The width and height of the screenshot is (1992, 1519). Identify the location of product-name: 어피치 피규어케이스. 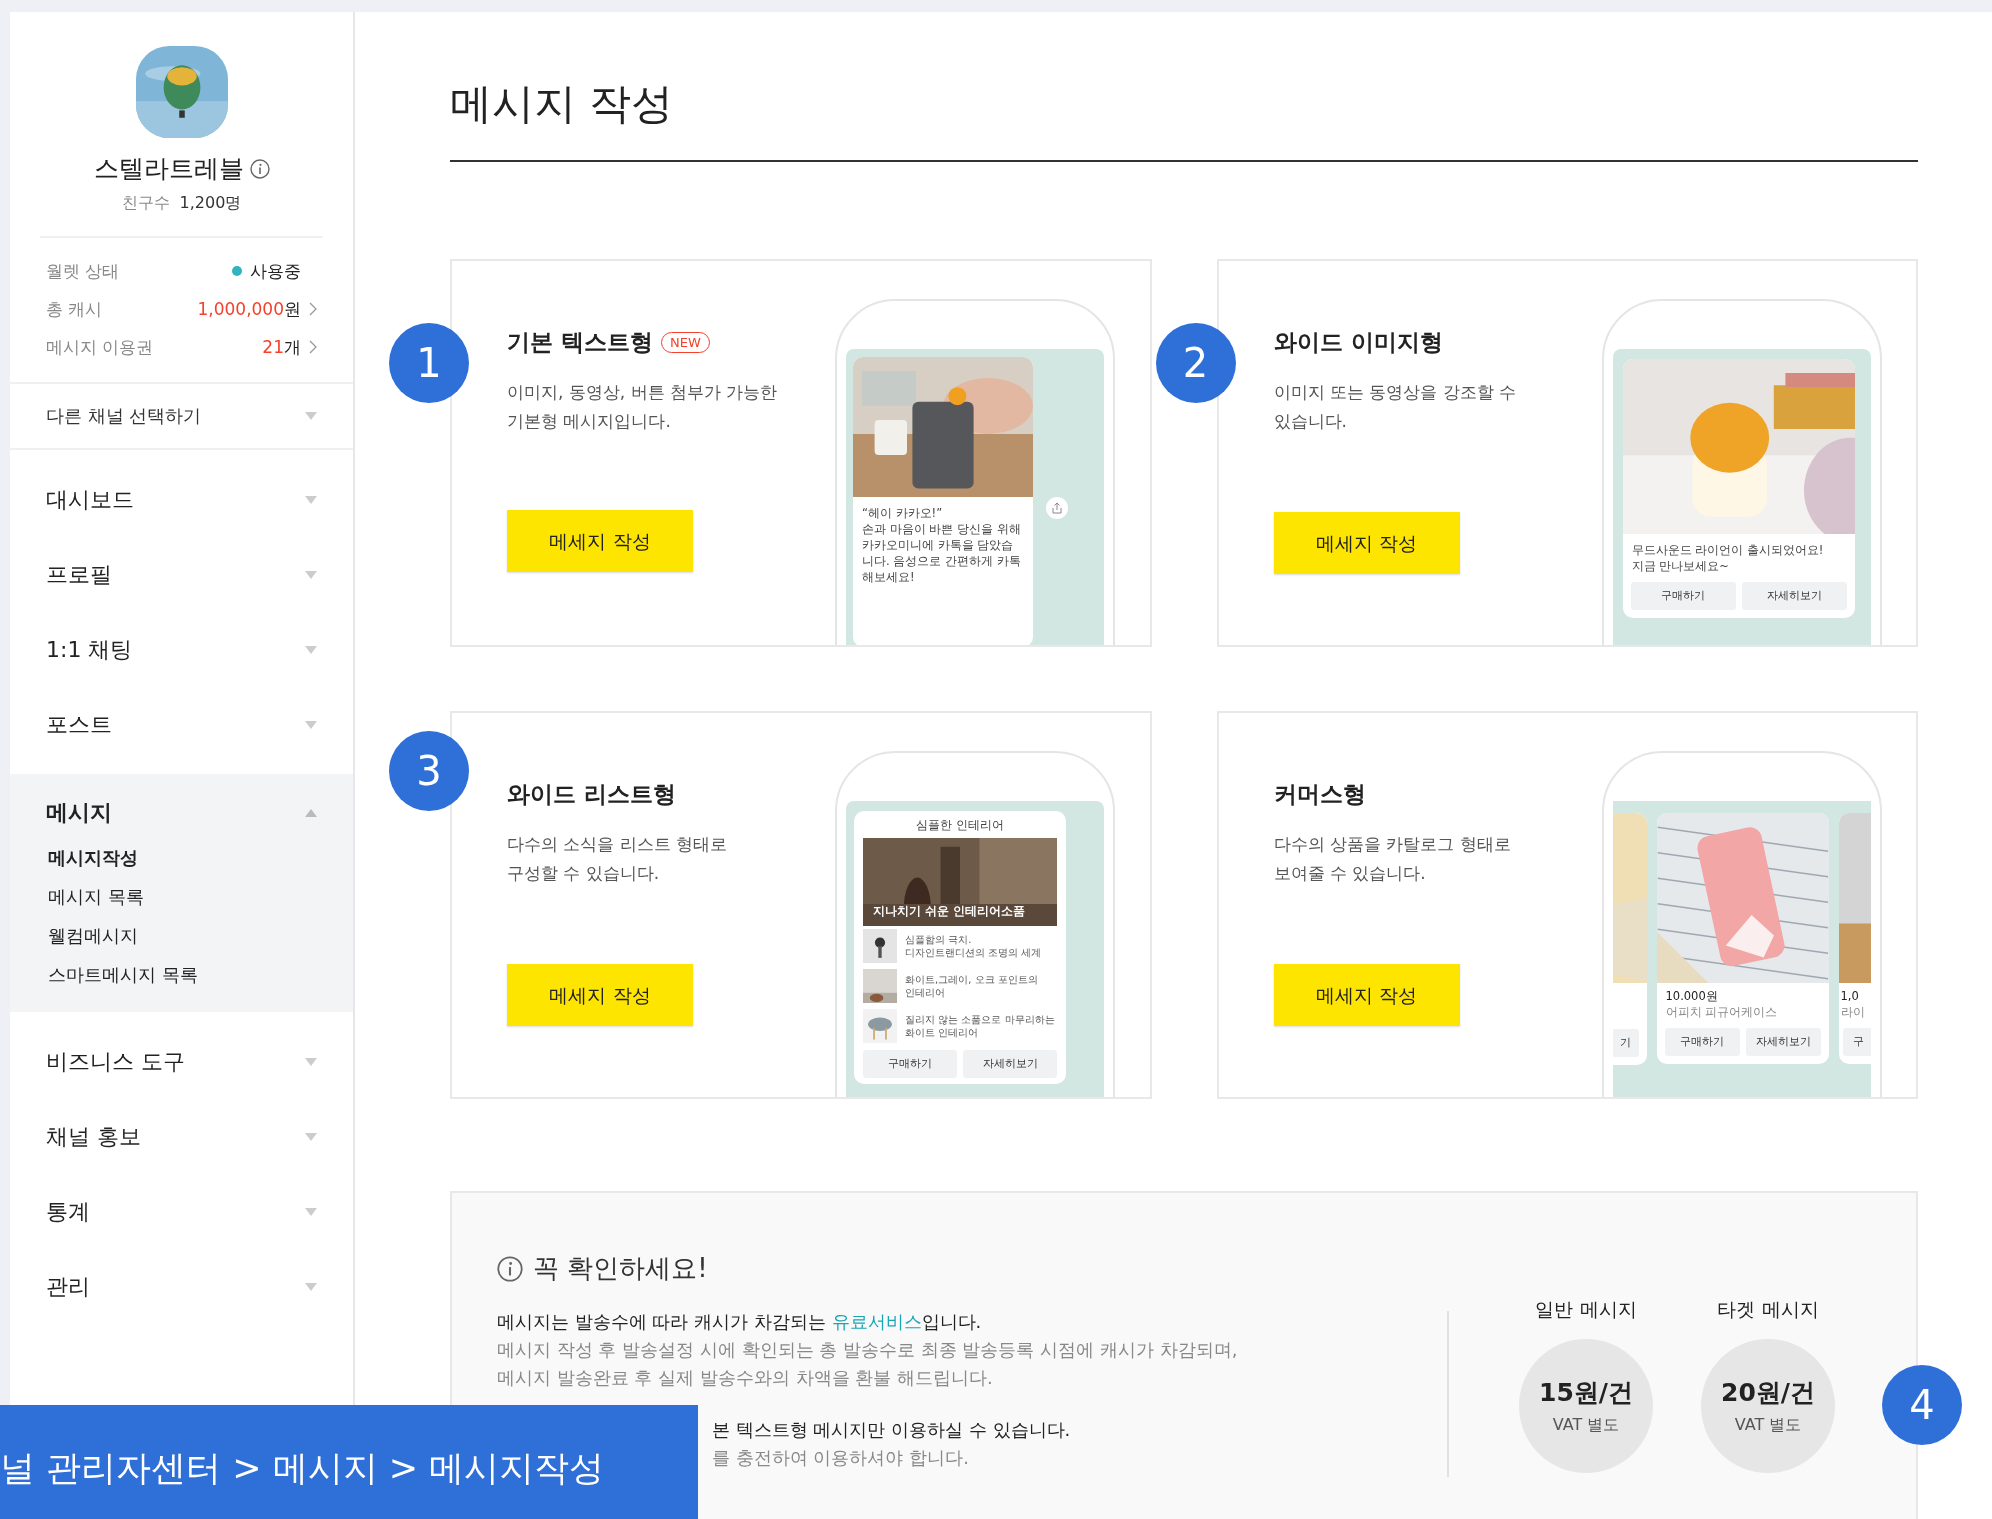
(1722, 1012).